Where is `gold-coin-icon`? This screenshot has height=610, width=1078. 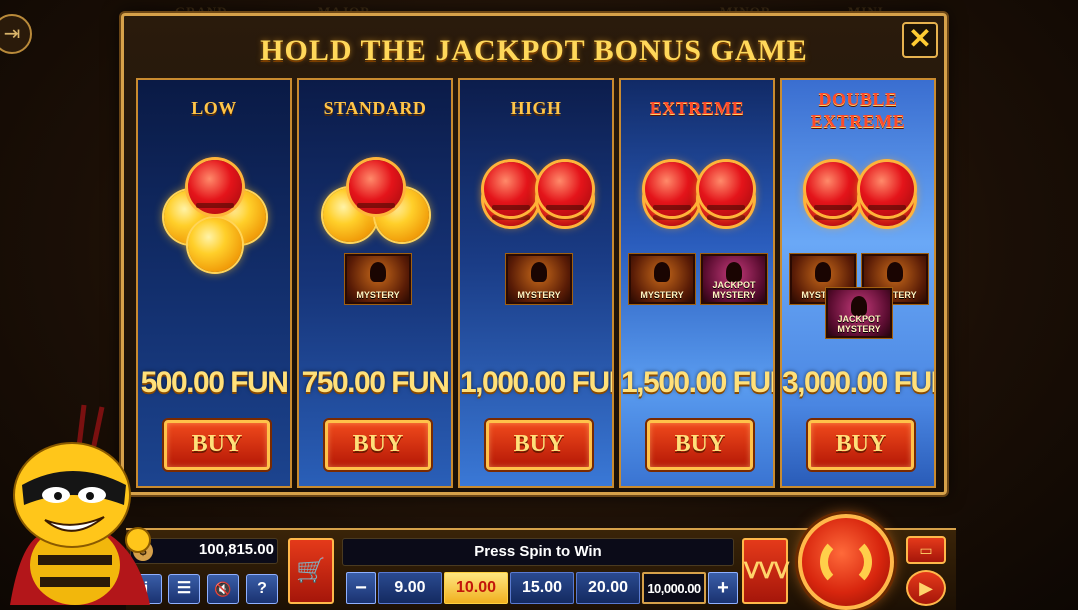
gold-coin-icon is located at coordinates (215, 245).